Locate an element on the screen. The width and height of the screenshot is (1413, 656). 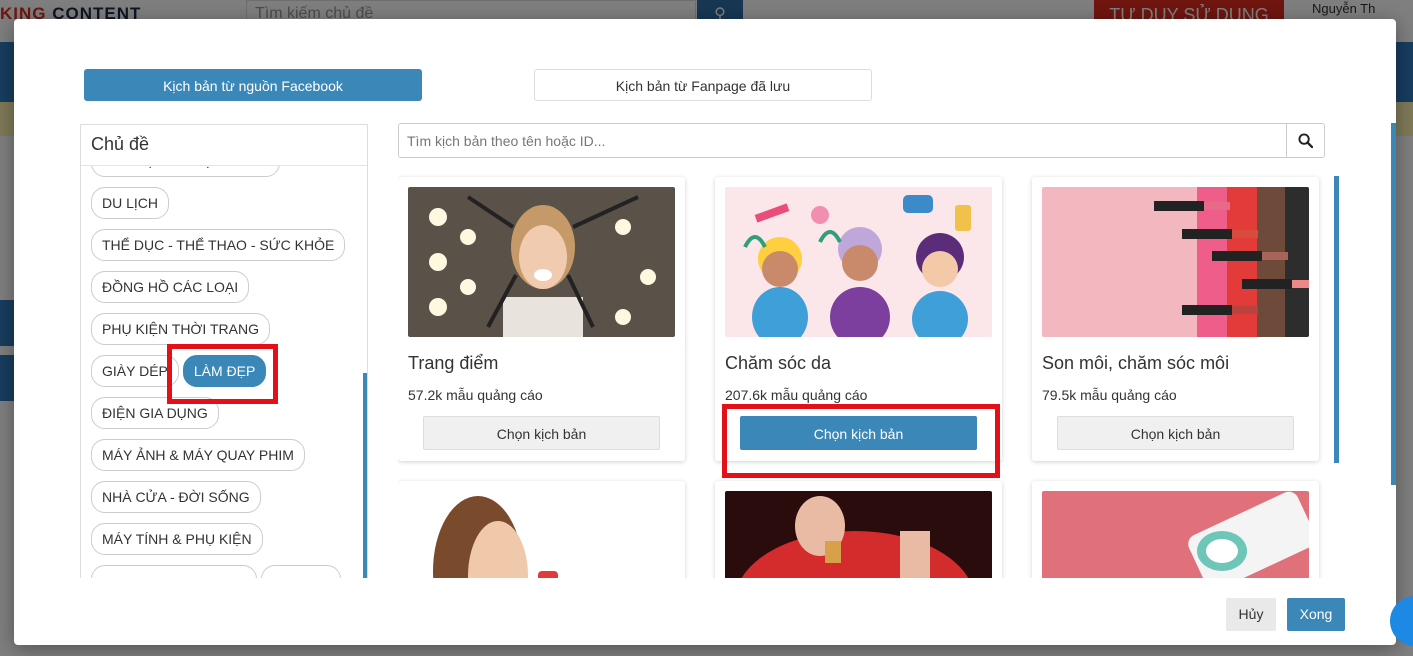
search-button is located at coordinates (1305, 140).